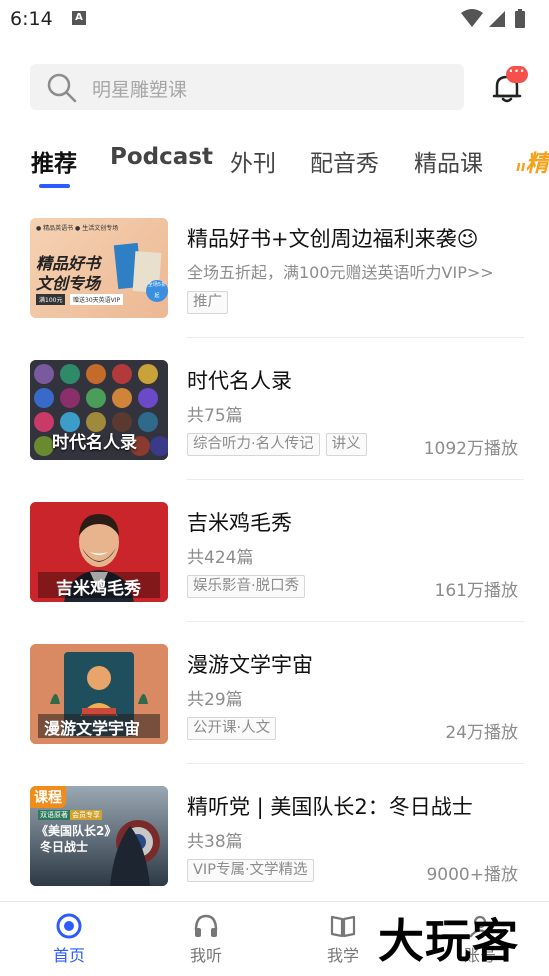 This screenshot has width=549, height=976. Describe the element at coordinates (247, 87) in the screenshot. I see `search-bar: 明星雕塑课` at that location.